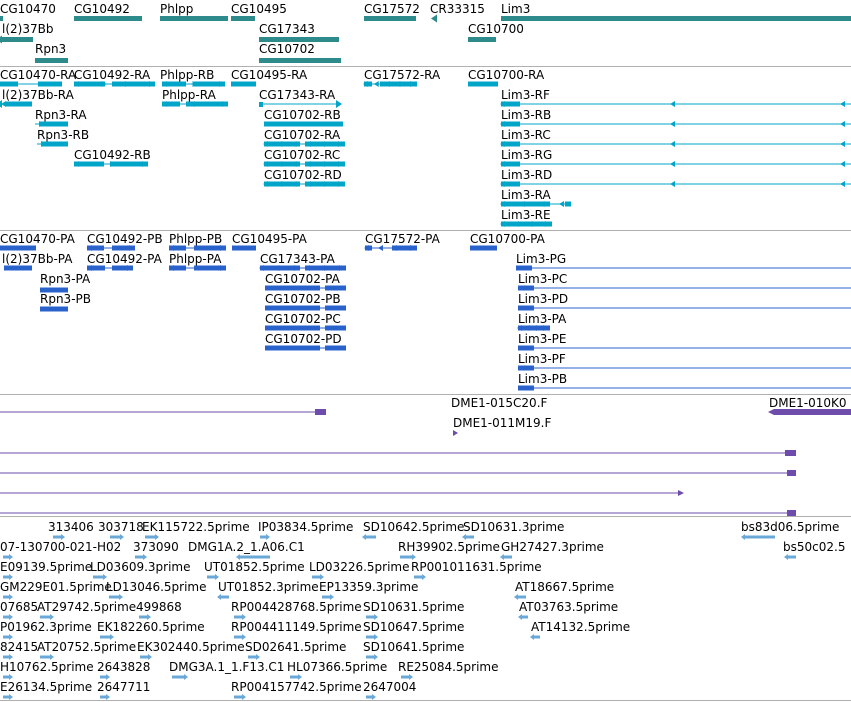 The image size is (851, 702). Describe the element at coordinates (542, 279) in the screenshot. I see `feature-label: Lim3-PC` at that location.